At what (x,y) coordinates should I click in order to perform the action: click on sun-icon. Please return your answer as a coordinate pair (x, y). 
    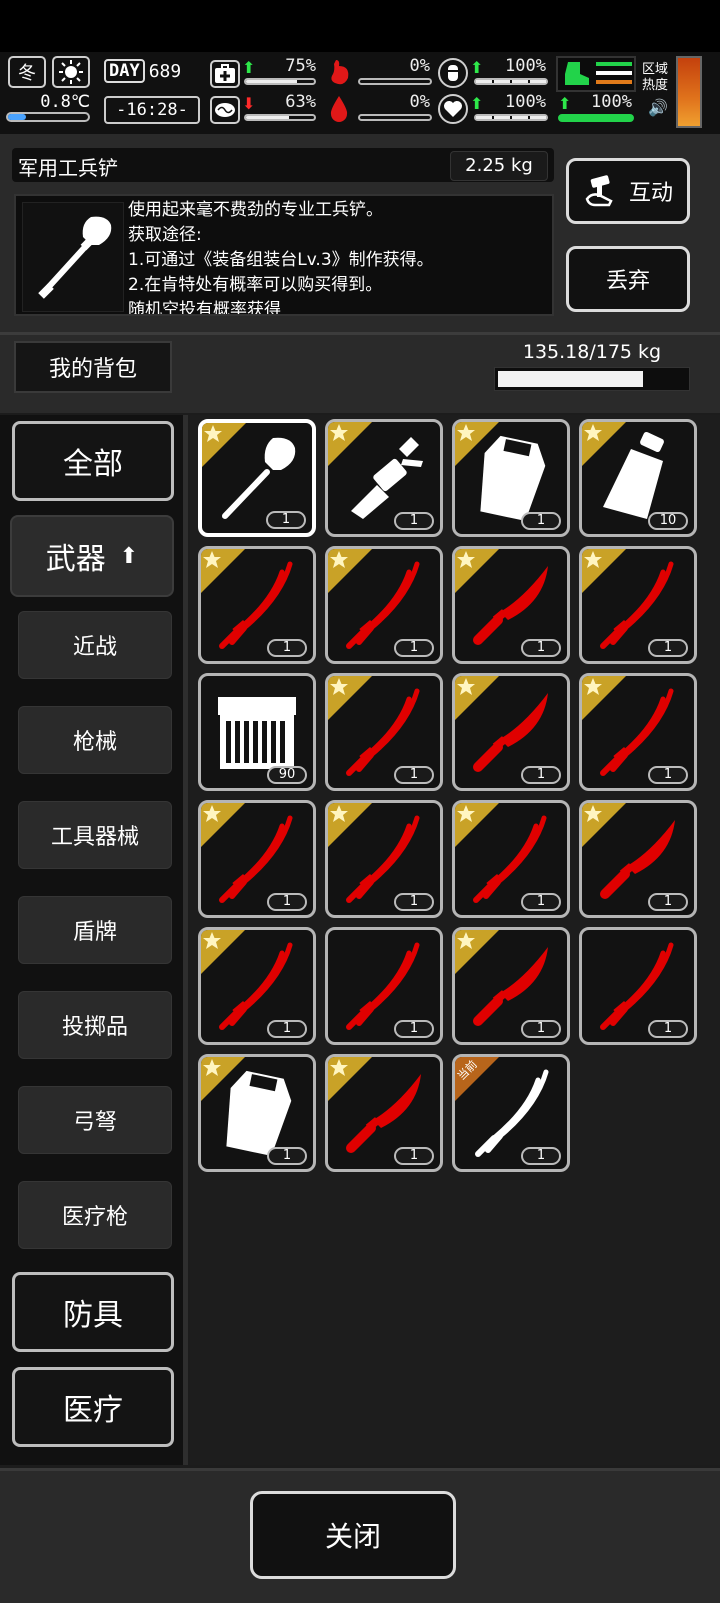
    Looking at the image, I should click on (71, 72).